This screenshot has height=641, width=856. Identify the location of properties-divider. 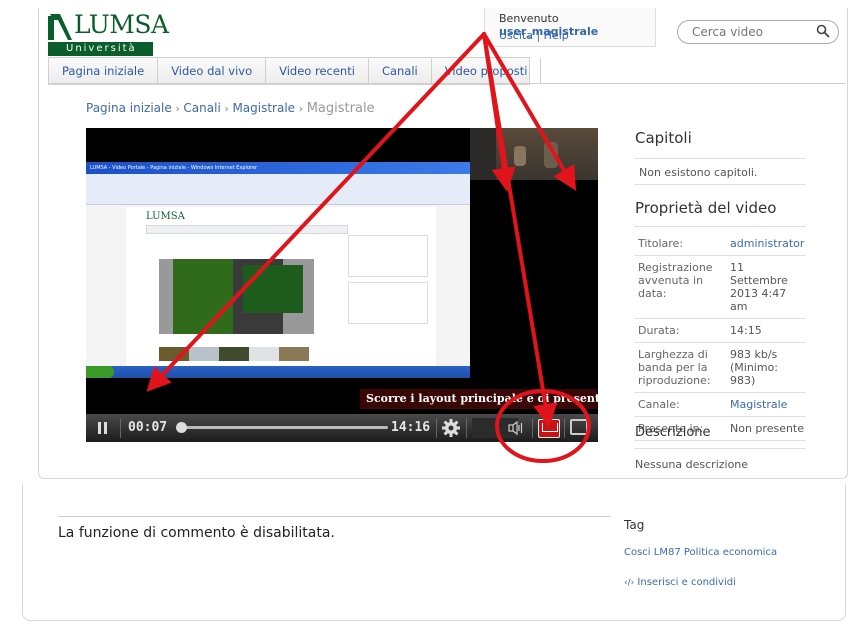
(720, 226).